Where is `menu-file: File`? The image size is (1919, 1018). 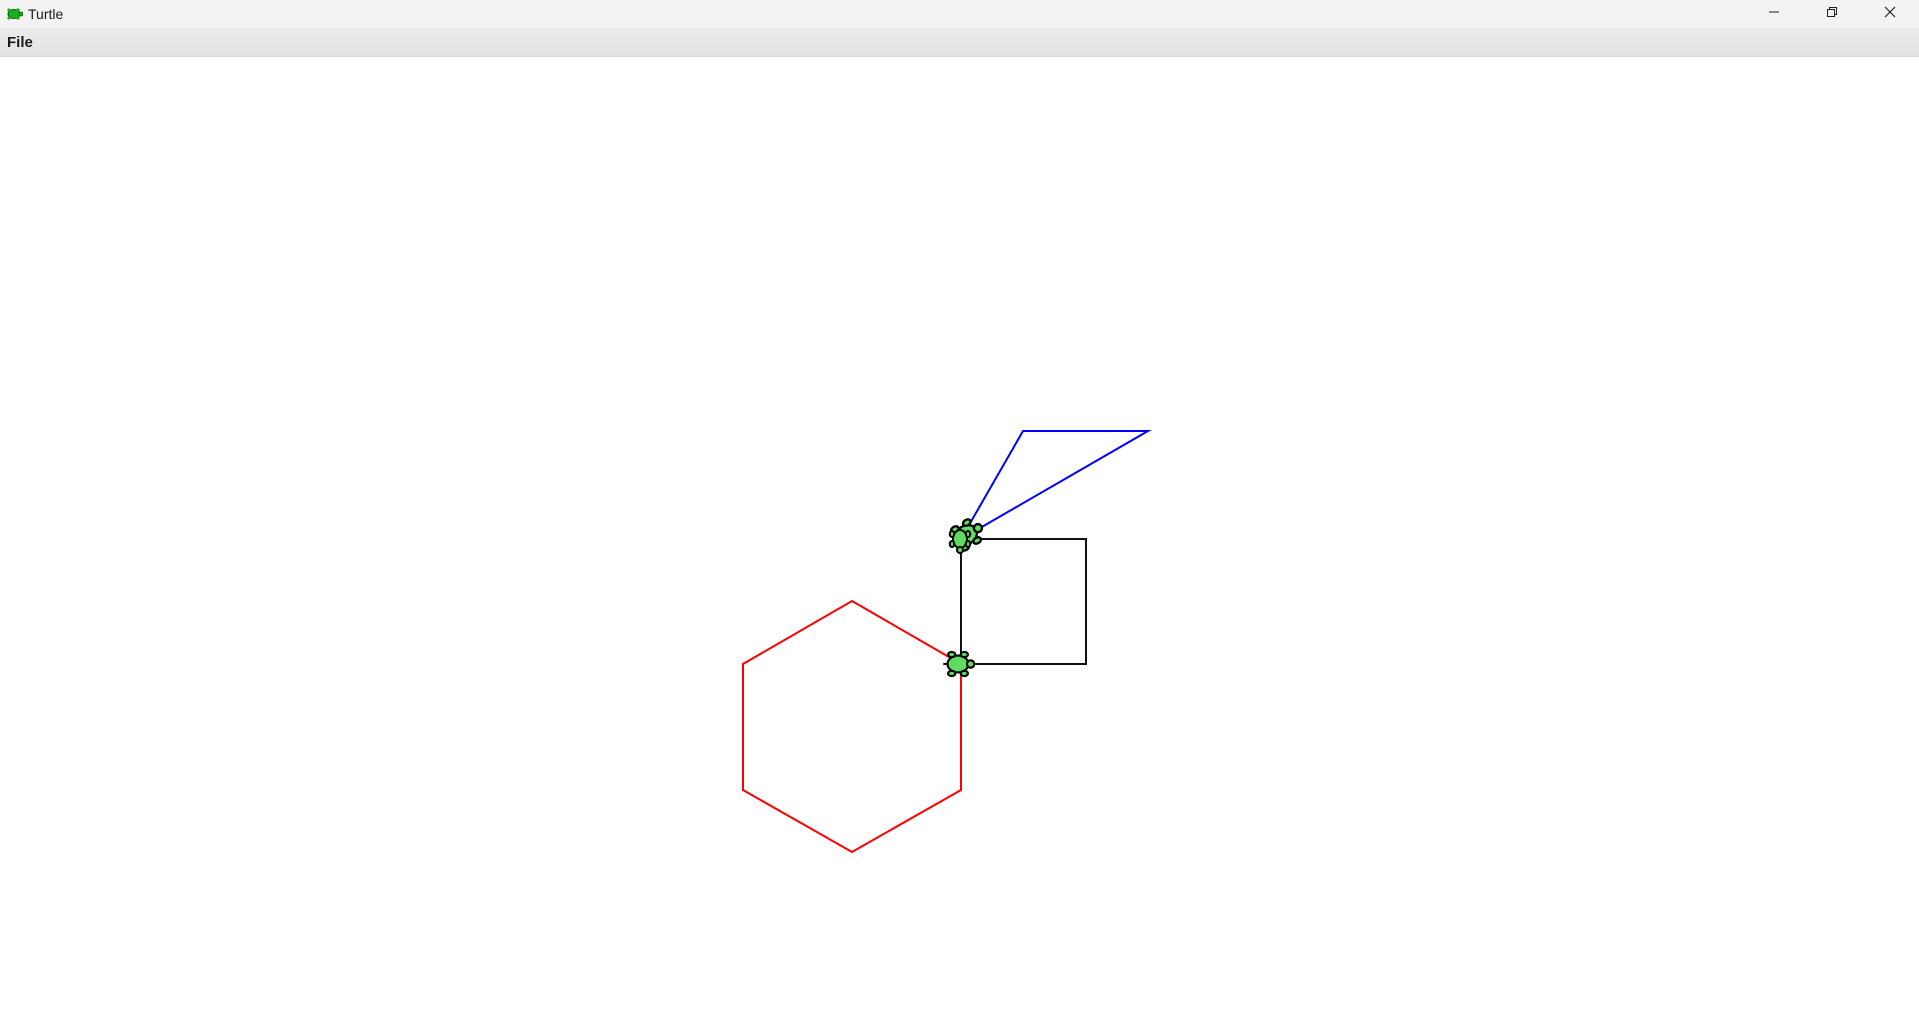 menu-file: File is located at coordinates (20, 42).